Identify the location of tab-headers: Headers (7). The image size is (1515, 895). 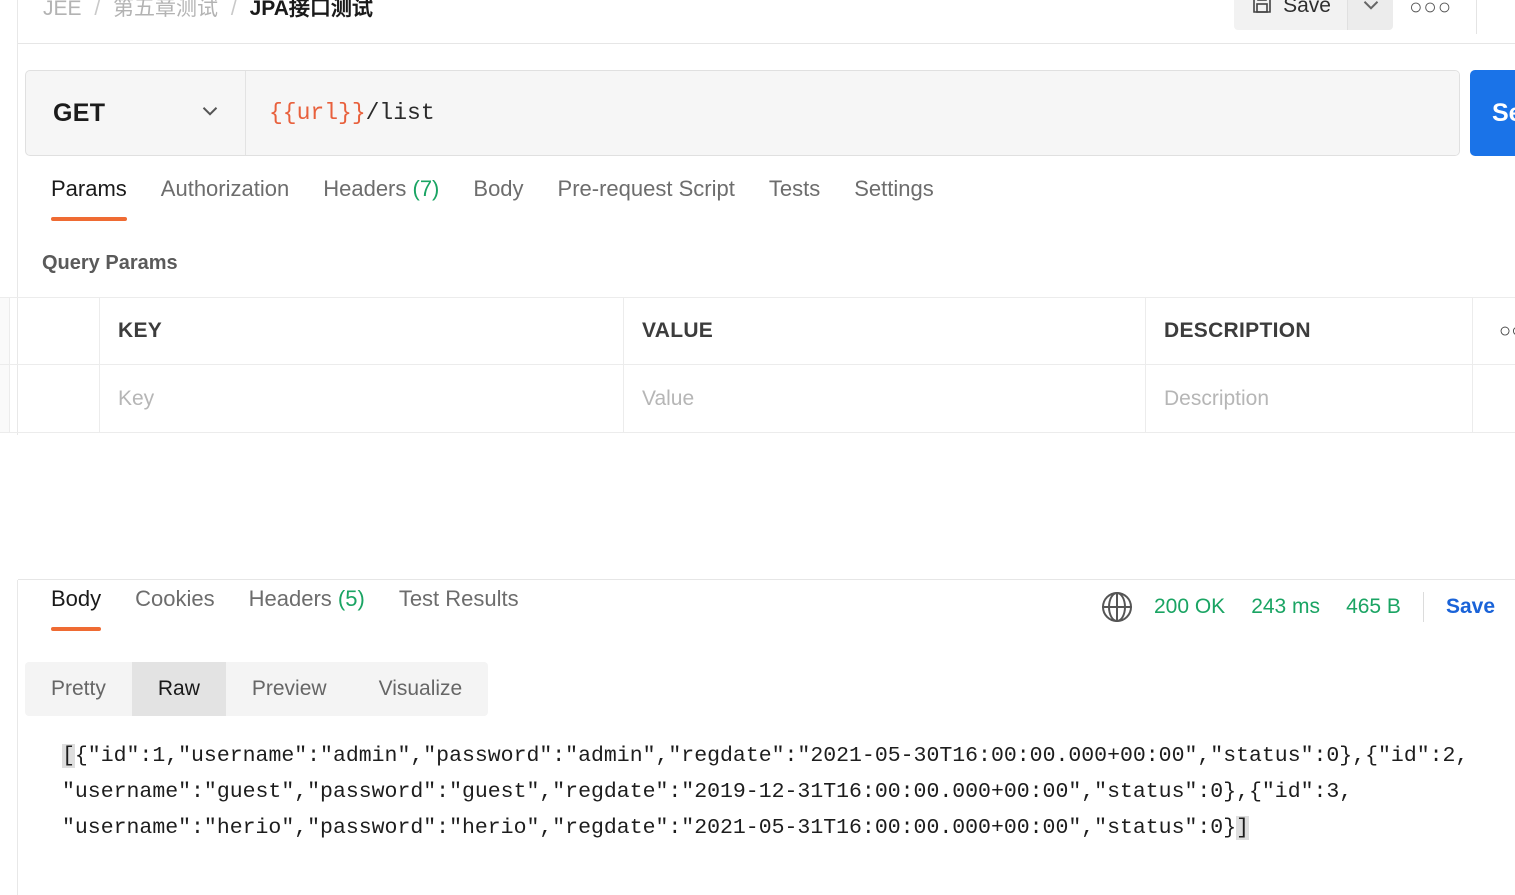
(381, 196).